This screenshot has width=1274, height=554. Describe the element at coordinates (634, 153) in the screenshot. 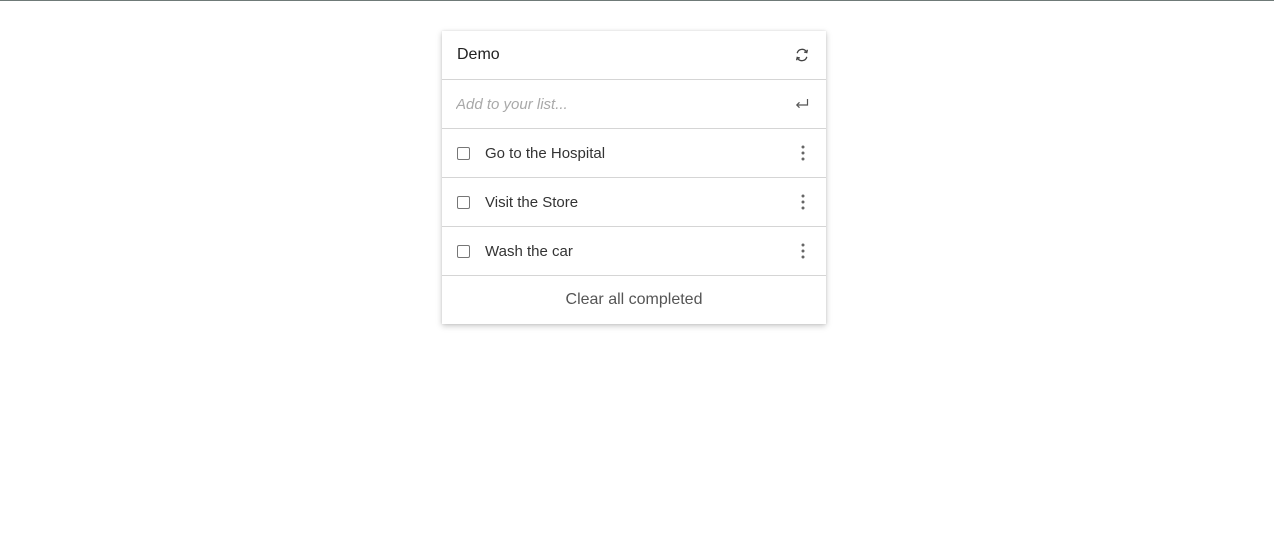

I see `list-item: Go to the Hospital` at that location.